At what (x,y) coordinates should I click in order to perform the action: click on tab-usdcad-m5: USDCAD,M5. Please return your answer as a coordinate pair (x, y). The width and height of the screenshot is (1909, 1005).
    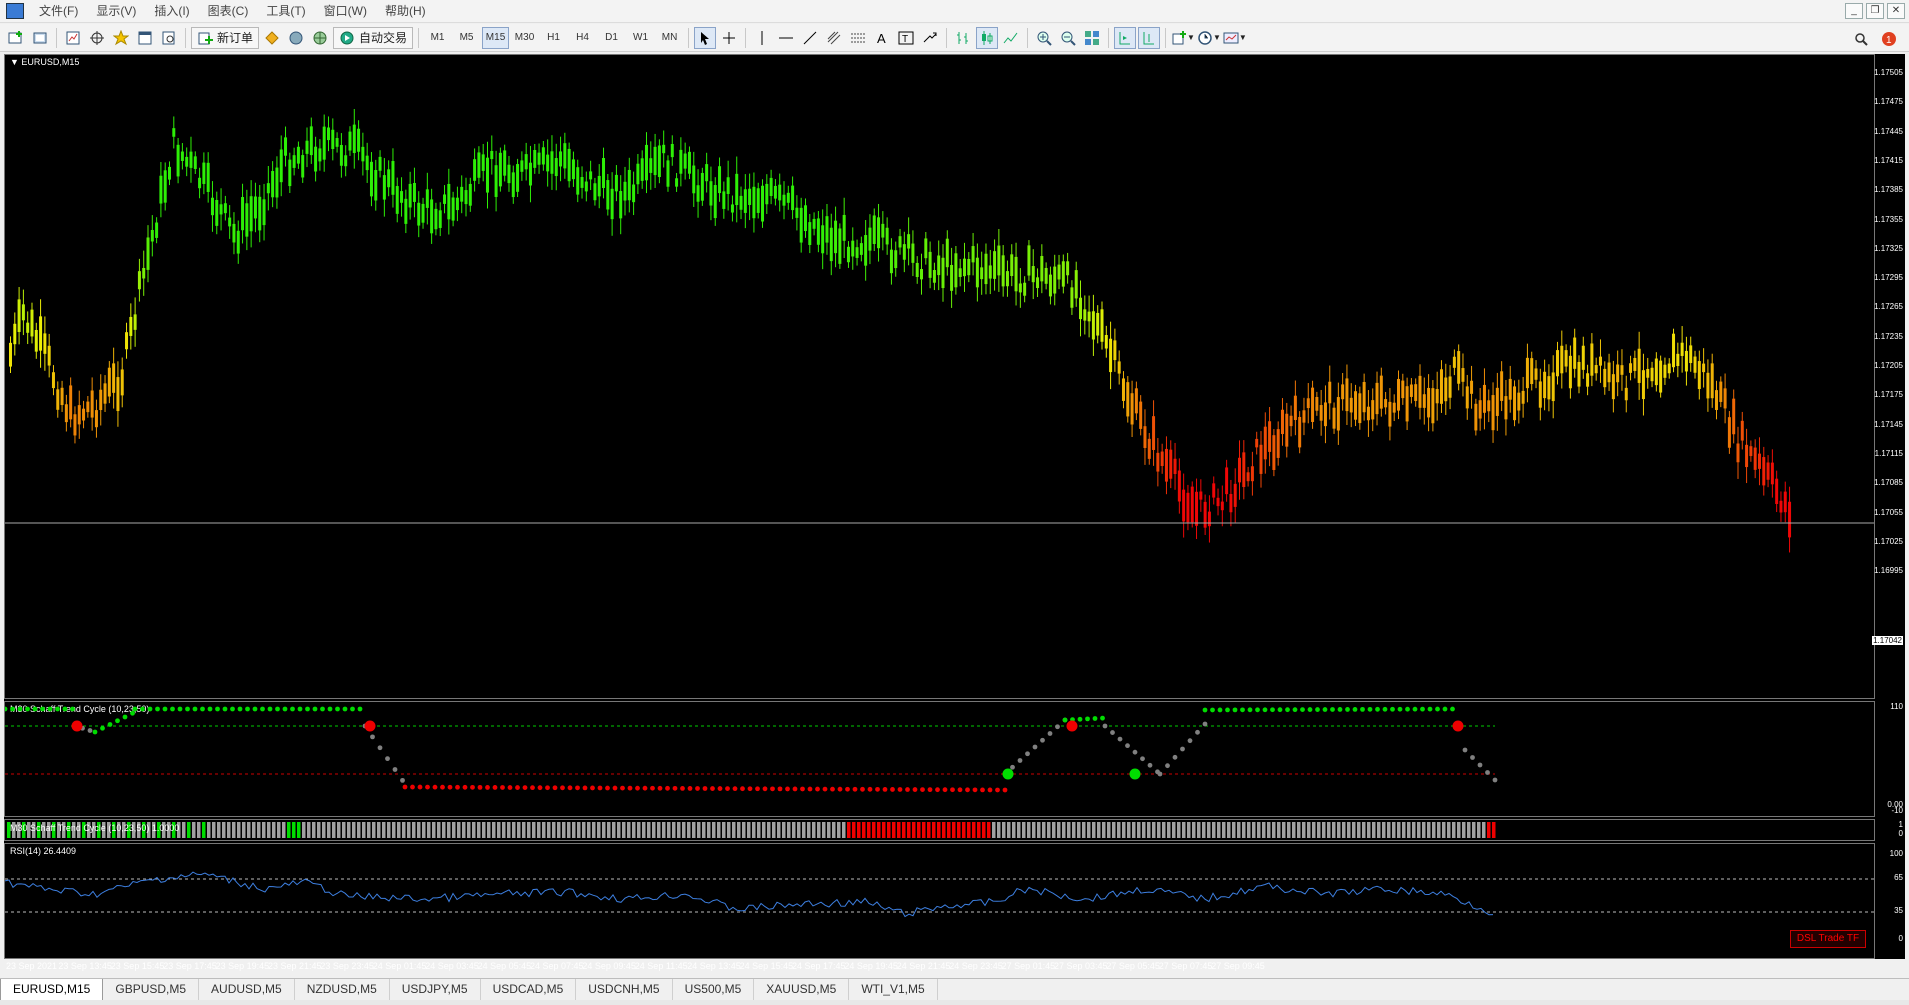
    Looking at the image, I should click on (529, 990).